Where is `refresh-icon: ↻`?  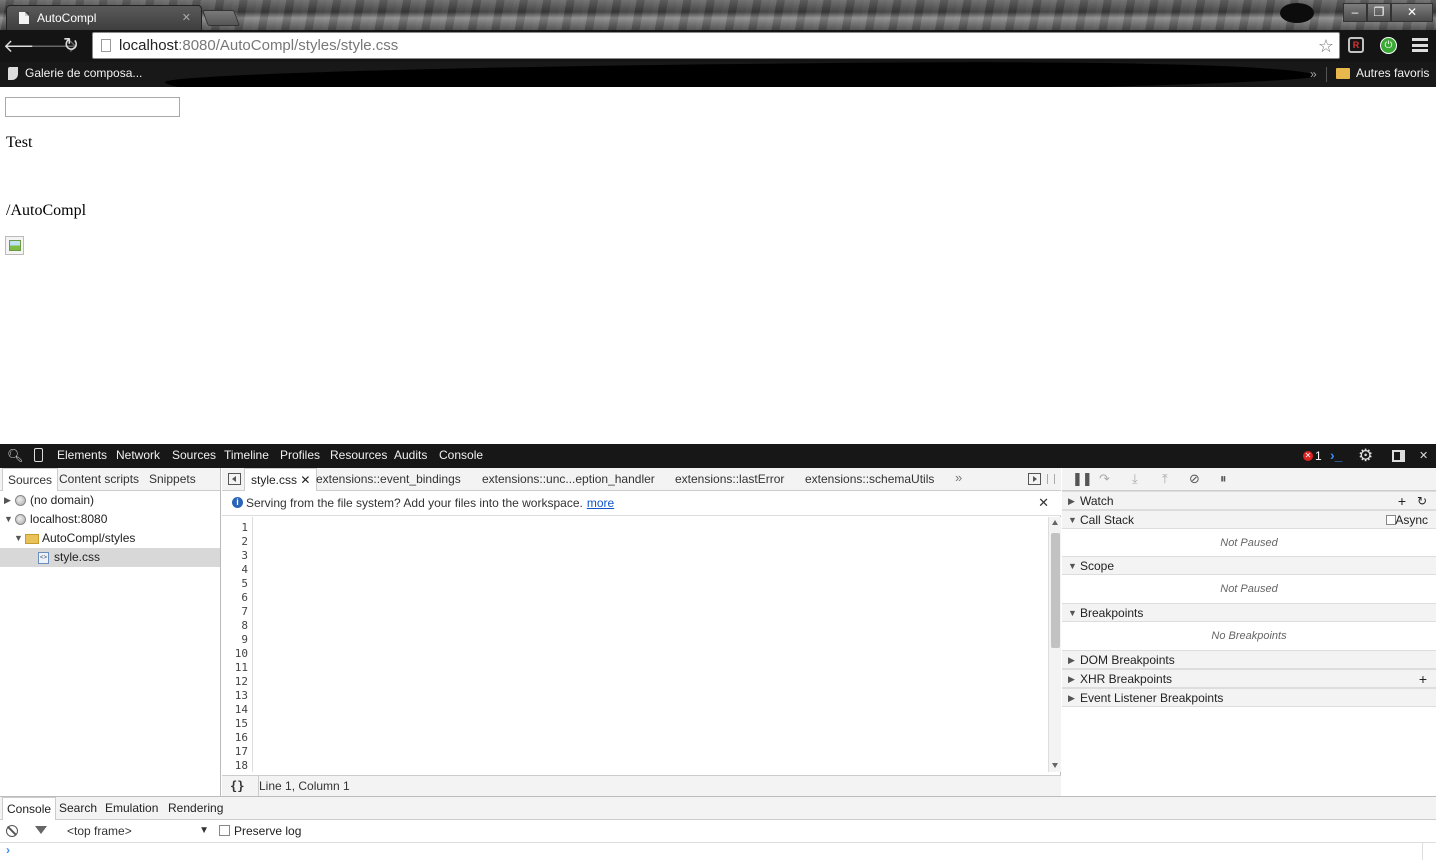 refresh-icon: ↻ is located at coordinates (1422, 501).